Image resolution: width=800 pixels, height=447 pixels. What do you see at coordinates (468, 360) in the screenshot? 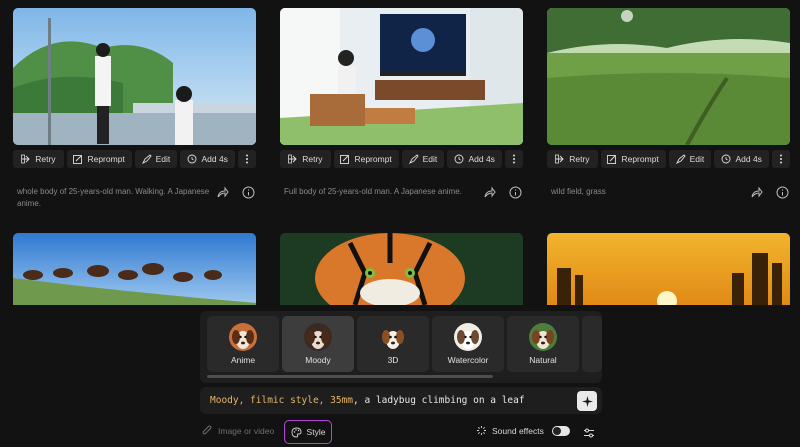
I see `style-label: Watercolor` at bounding box center [468, 360].